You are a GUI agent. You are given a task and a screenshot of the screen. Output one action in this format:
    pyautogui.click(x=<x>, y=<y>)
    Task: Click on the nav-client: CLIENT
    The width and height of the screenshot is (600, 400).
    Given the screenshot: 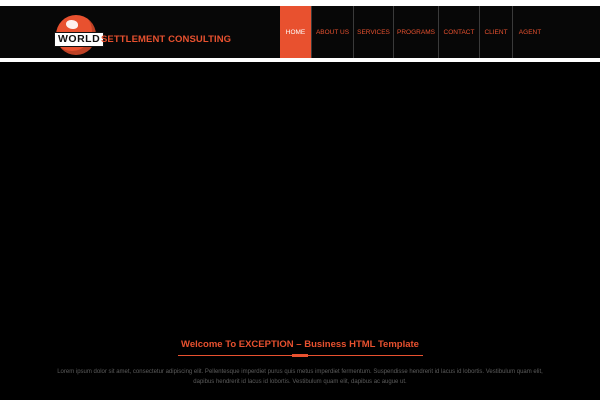 What is the action you would take?
    pyautogui.click(x=496, y=32)
    